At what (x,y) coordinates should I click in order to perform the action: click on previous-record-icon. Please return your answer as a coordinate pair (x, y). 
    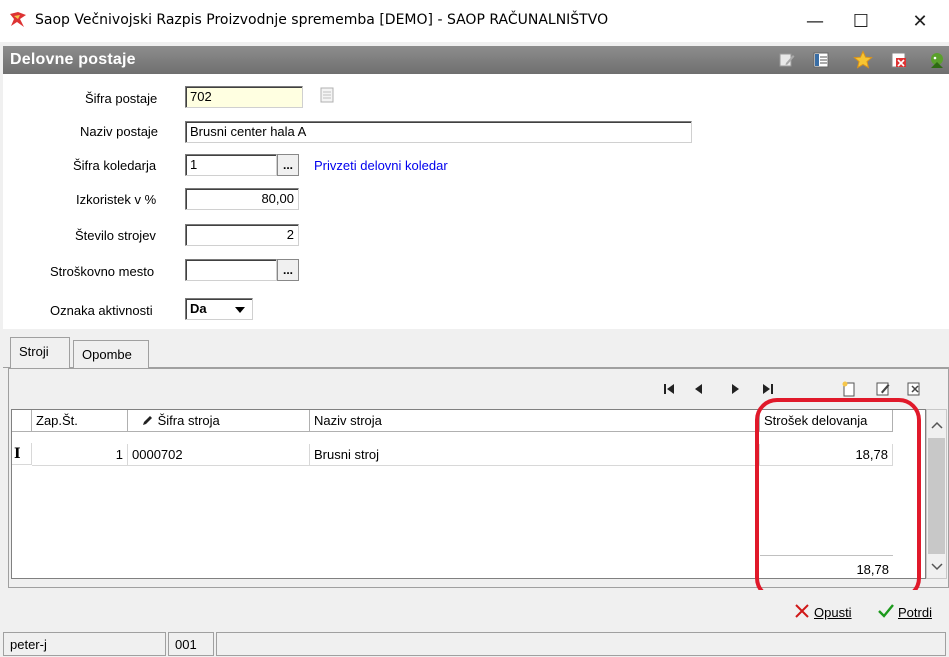
    Looking at the image, I should click on (699, 389).